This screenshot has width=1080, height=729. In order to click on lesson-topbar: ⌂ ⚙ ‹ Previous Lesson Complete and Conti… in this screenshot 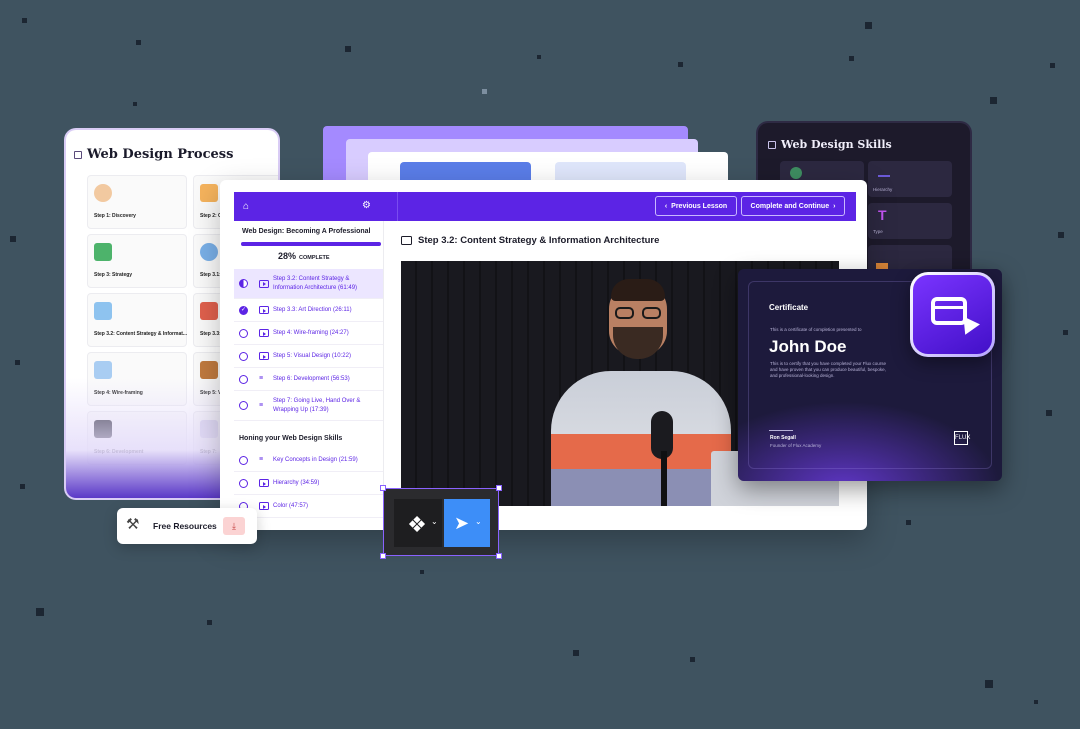, I will do `click(545, 206)`.